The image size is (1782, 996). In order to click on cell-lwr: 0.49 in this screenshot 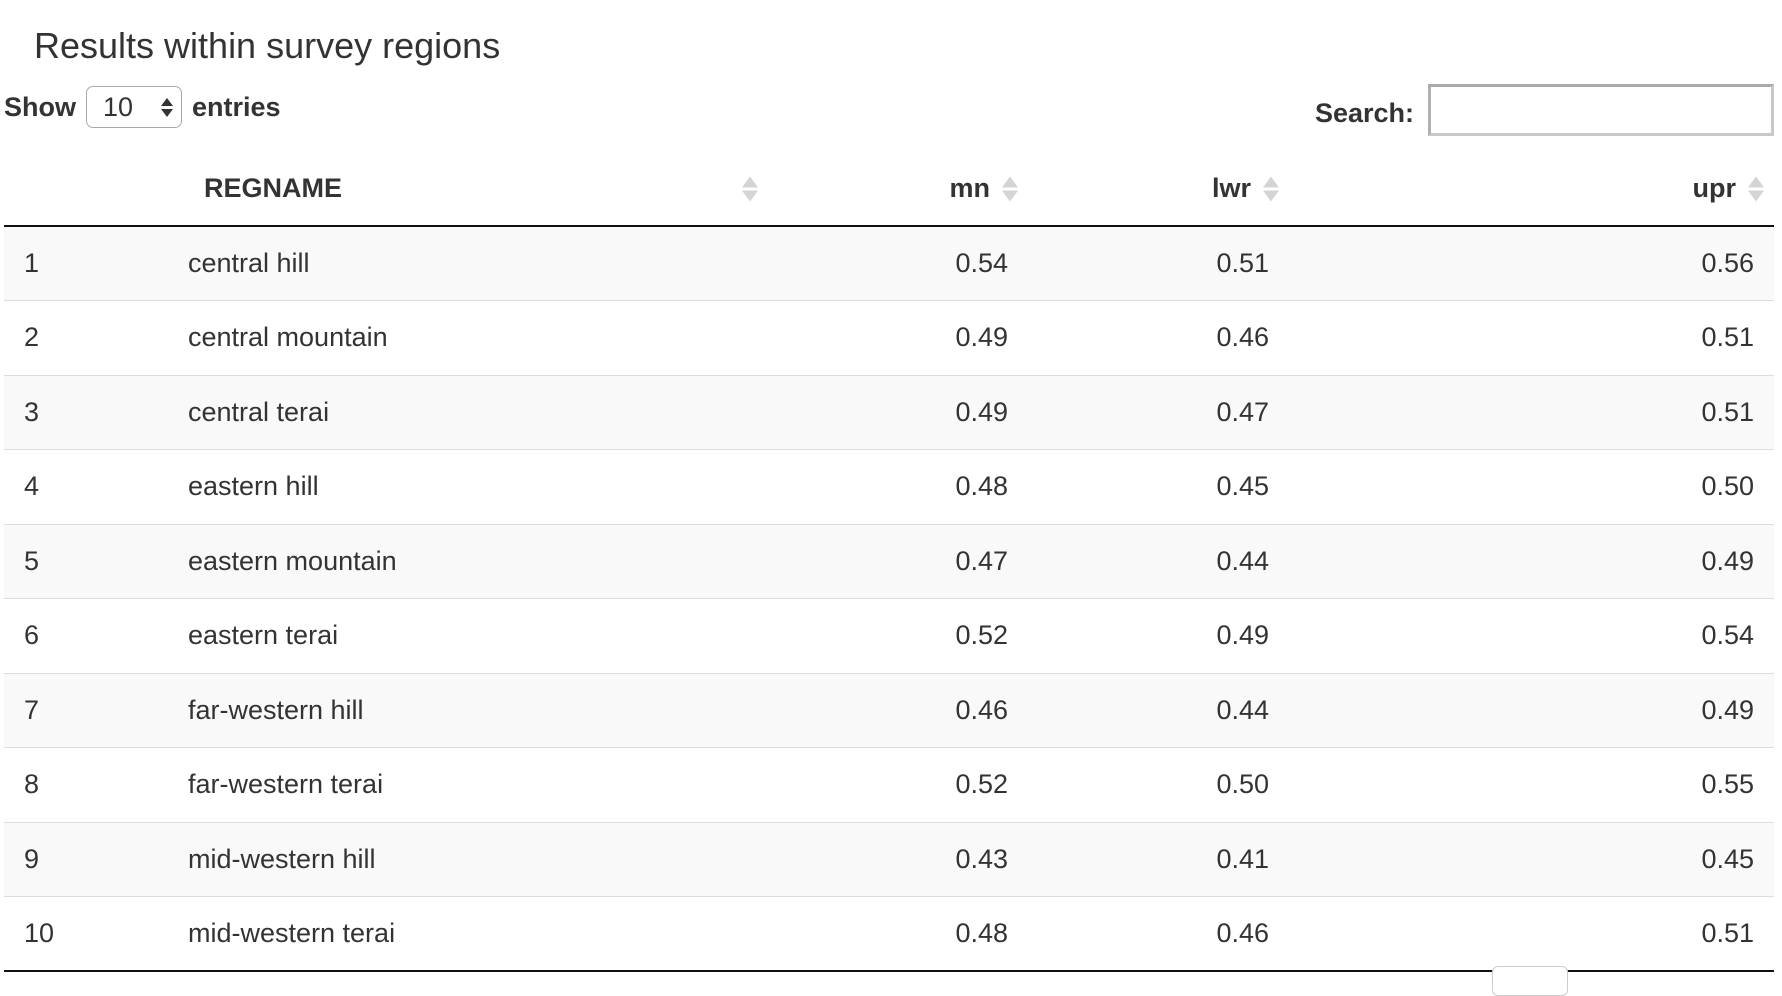, I will do `click(1158, 635)`.